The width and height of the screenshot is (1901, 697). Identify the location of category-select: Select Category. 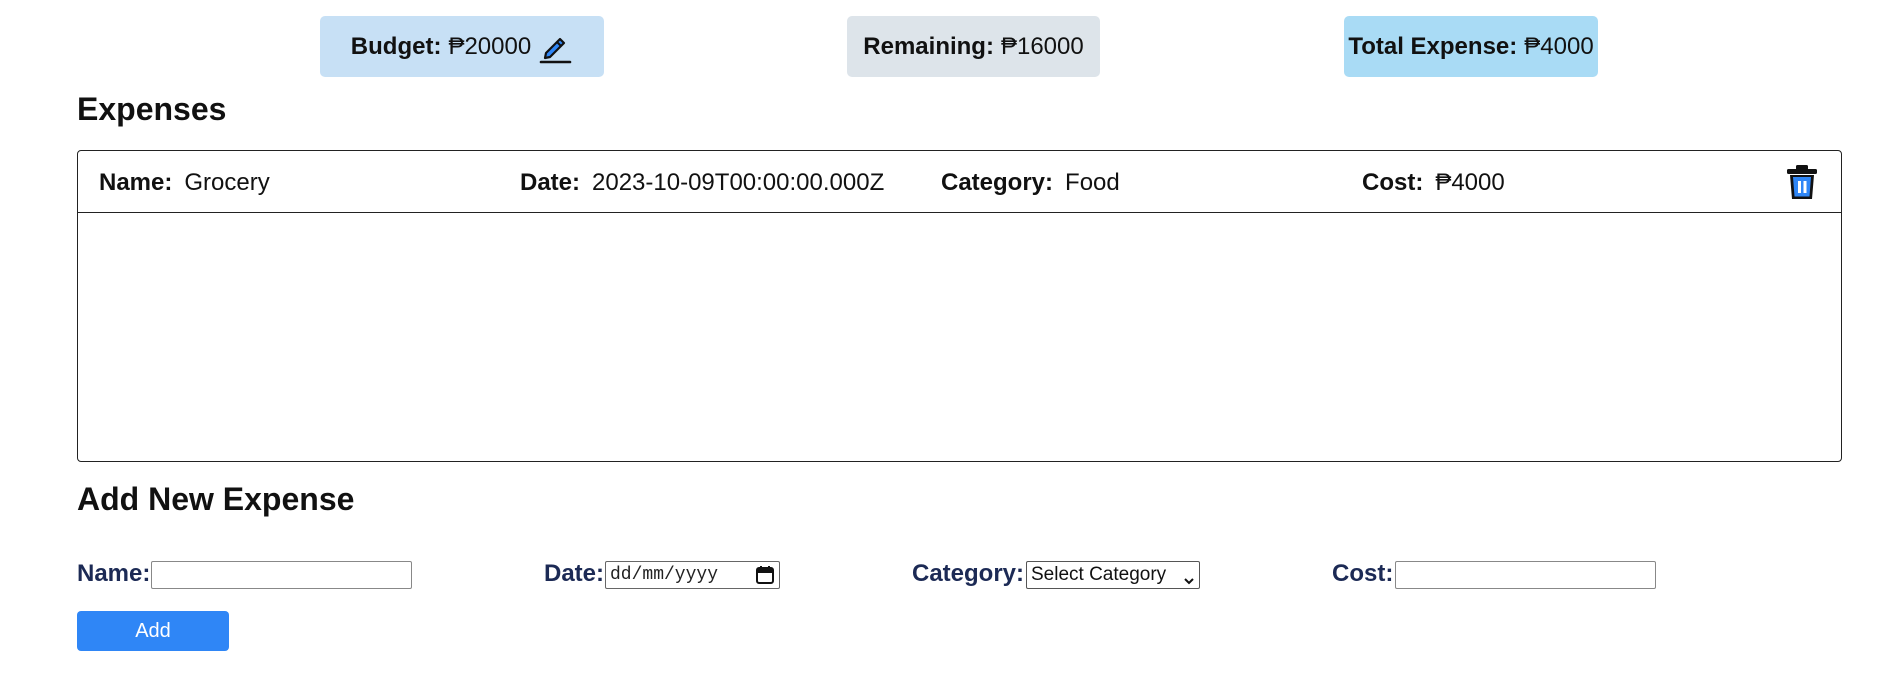
(1113, 575).